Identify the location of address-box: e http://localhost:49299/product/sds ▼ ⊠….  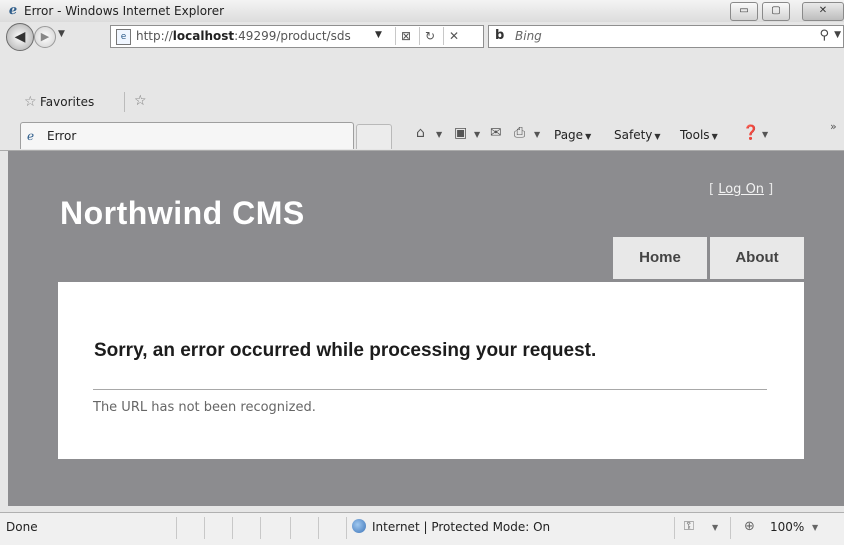
(297, 36).